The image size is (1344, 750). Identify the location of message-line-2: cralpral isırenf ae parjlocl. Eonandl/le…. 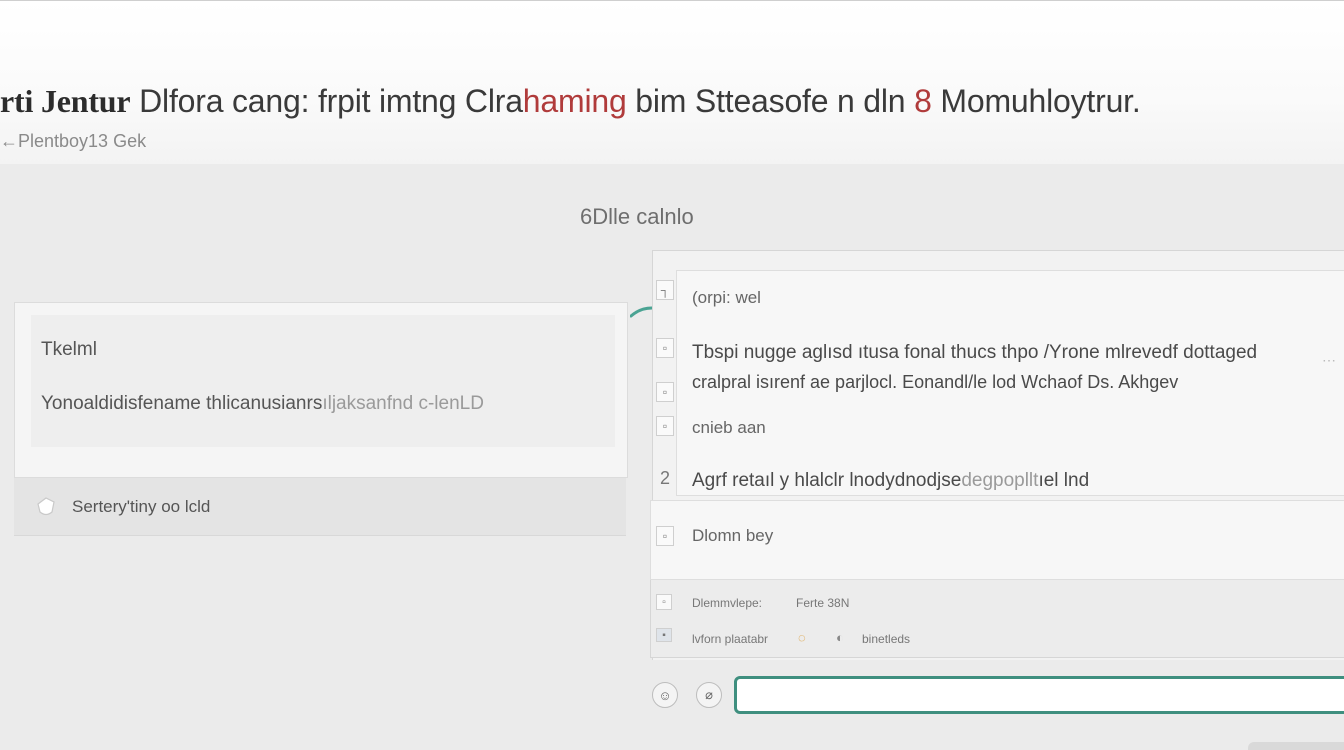
(935, 382).